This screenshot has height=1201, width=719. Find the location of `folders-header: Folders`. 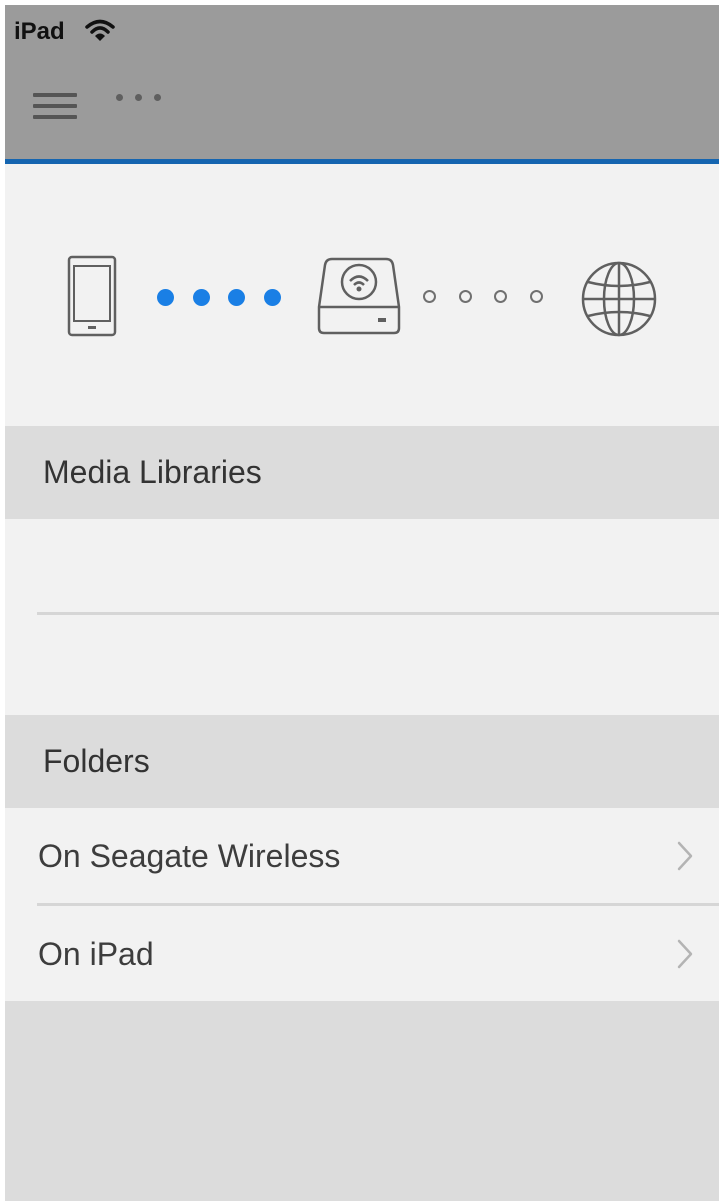

folders-header: Folders is located at coordinates (362, 761).